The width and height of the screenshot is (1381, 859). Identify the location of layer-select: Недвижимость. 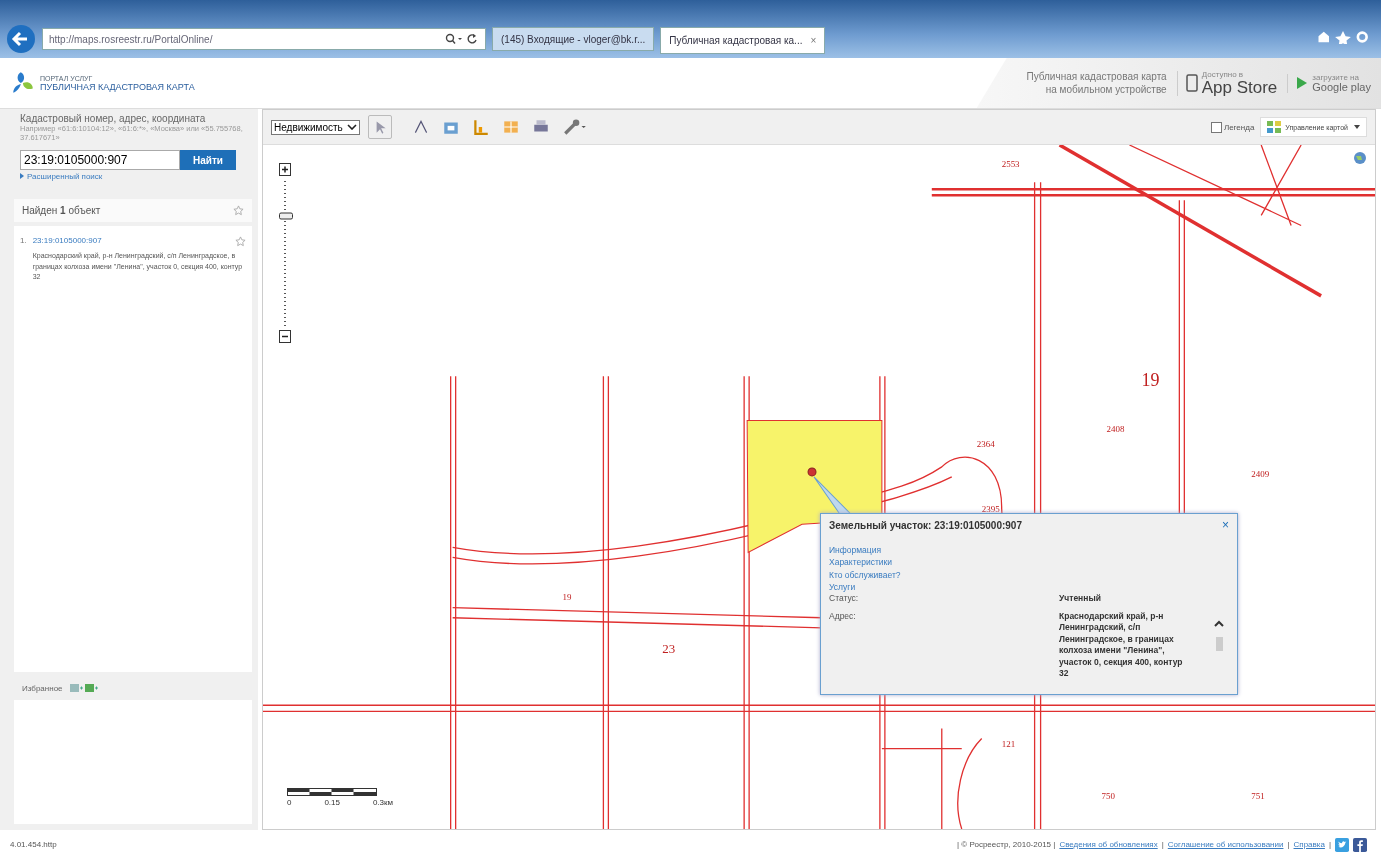
(315, 127).